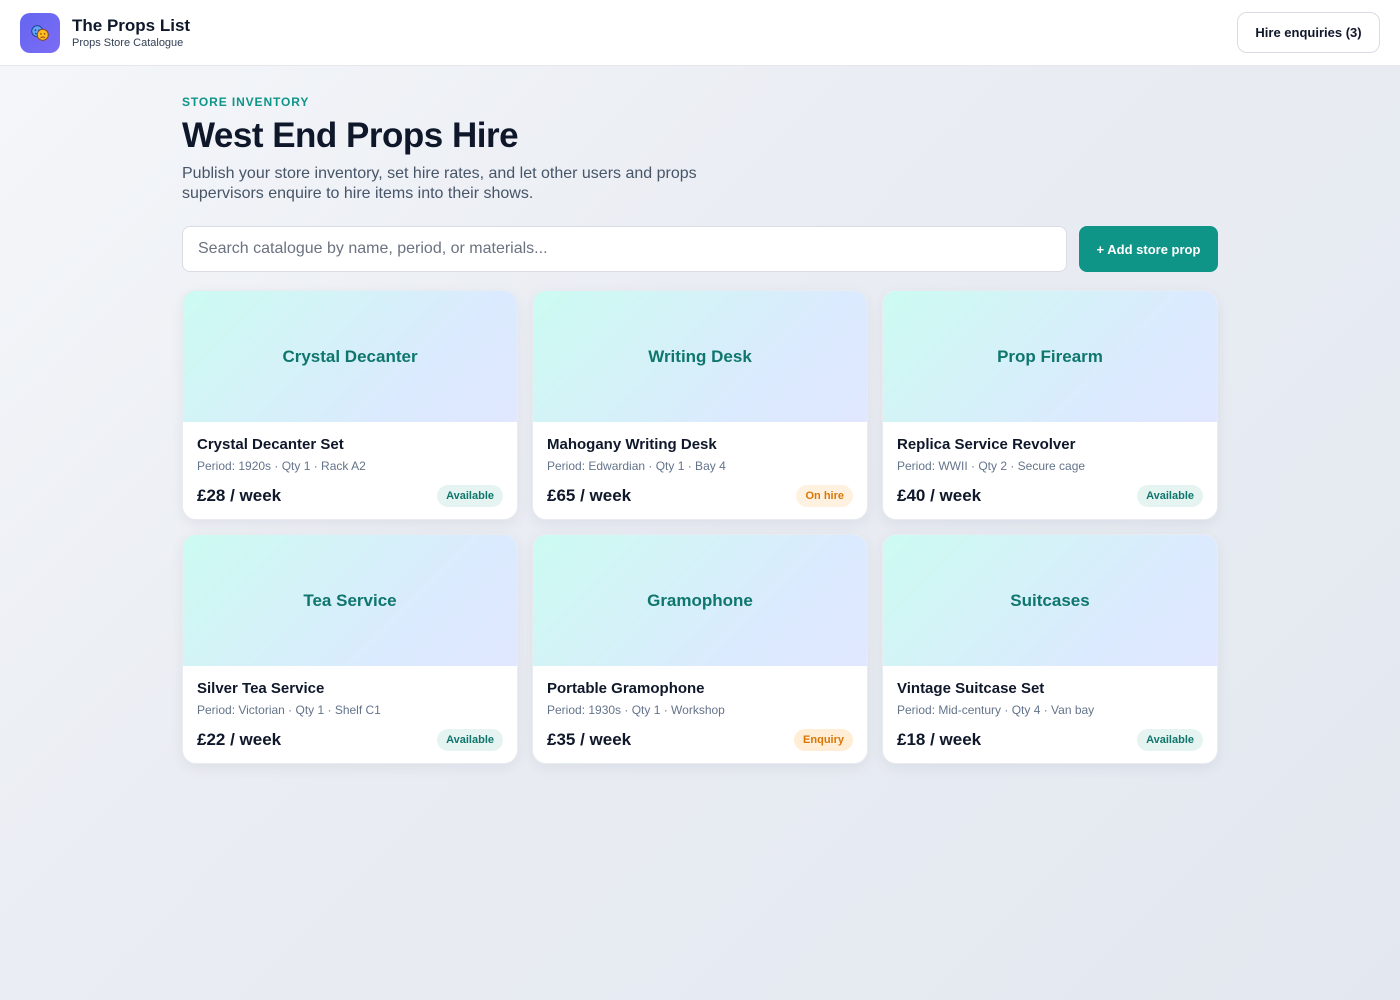 The width and height of the screenshot is (1400, 1000). I want to click on prop-card-image-label: Writing Desk, so click(700, 356).